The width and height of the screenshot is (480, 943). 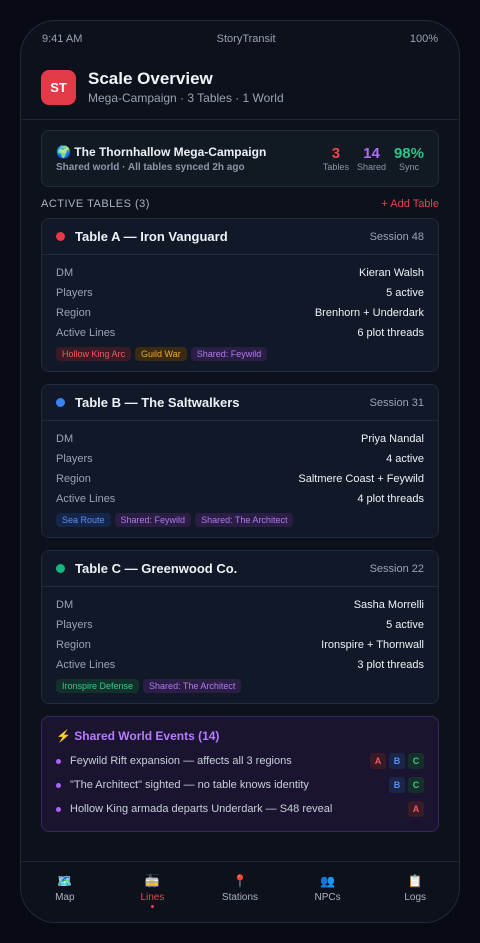 I want to click on lines-label: Active Lines, so click(x=86, y=665).